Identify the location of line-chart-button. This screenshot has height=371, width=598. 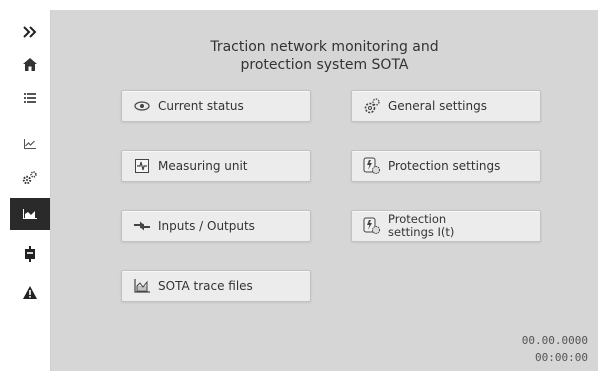
(30, 144).